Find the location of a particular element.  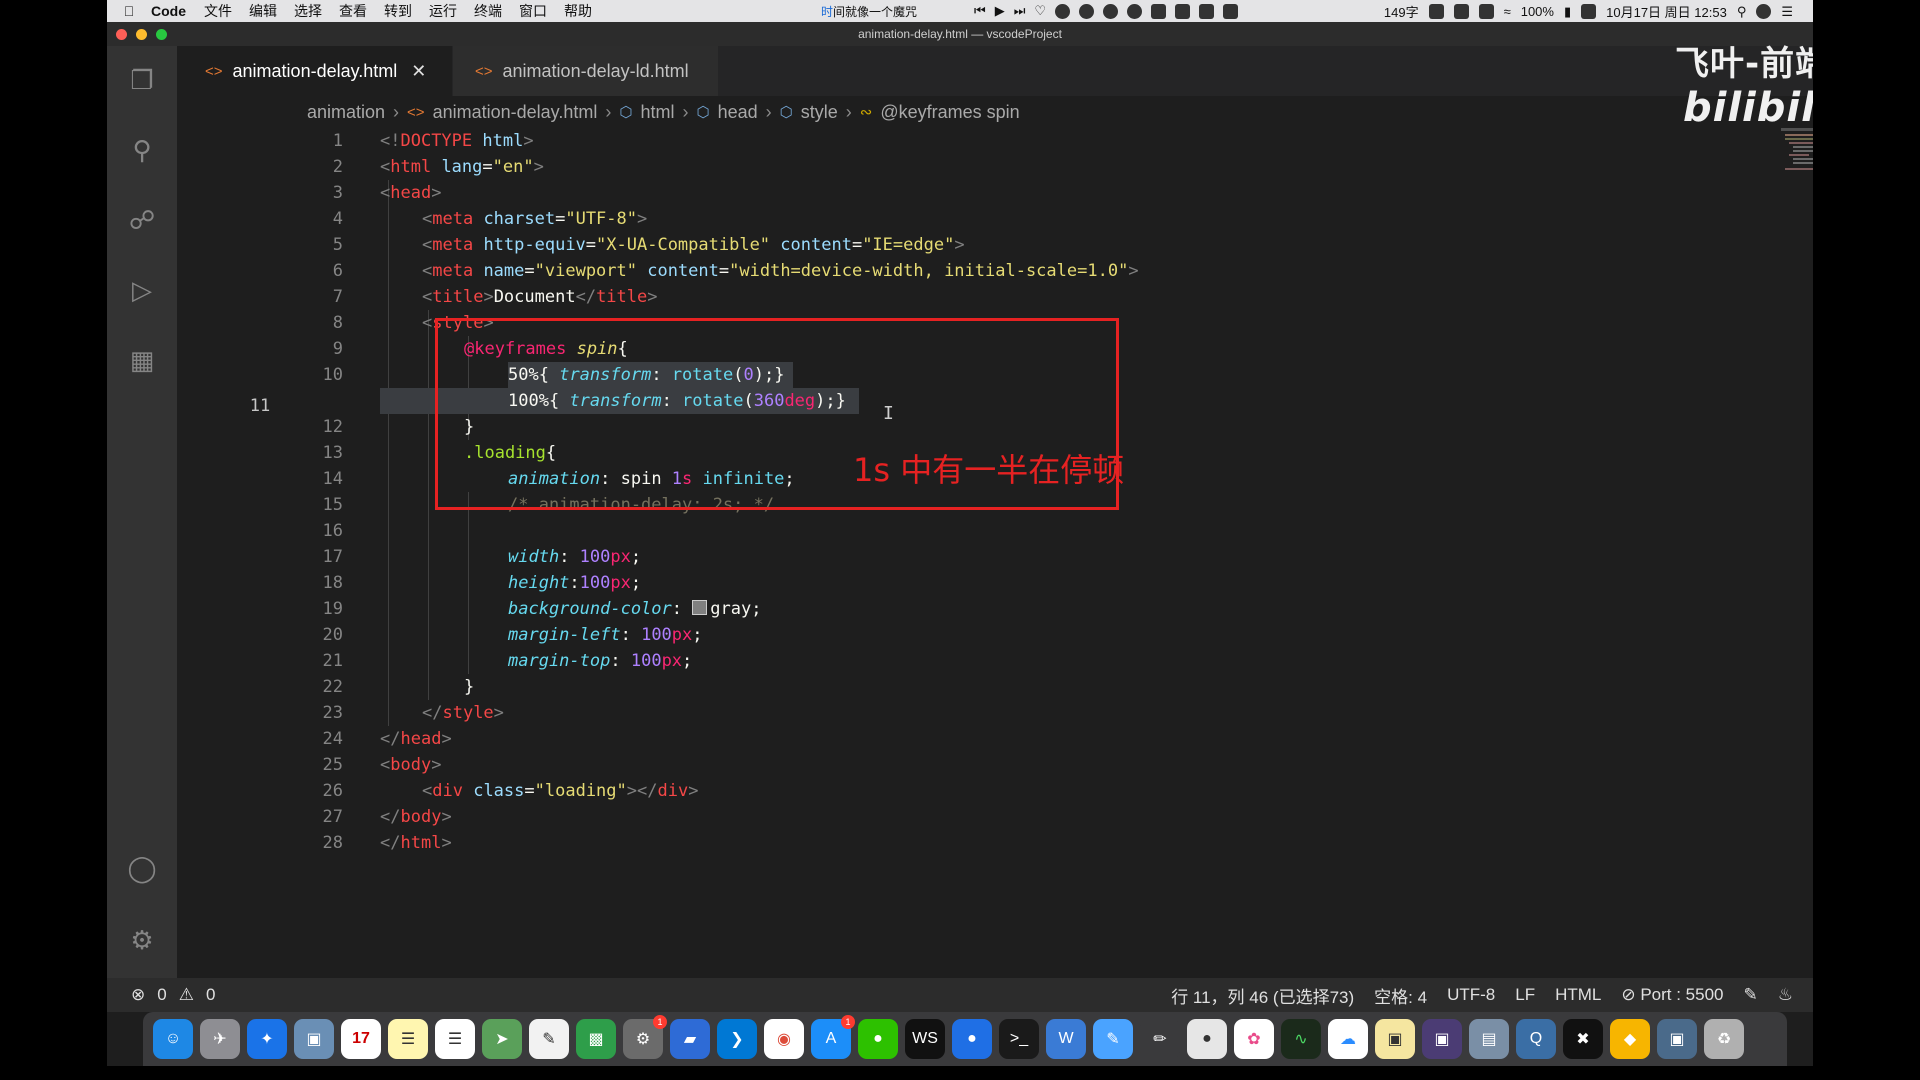

siri-icon is located at coordinates (1764, 11).